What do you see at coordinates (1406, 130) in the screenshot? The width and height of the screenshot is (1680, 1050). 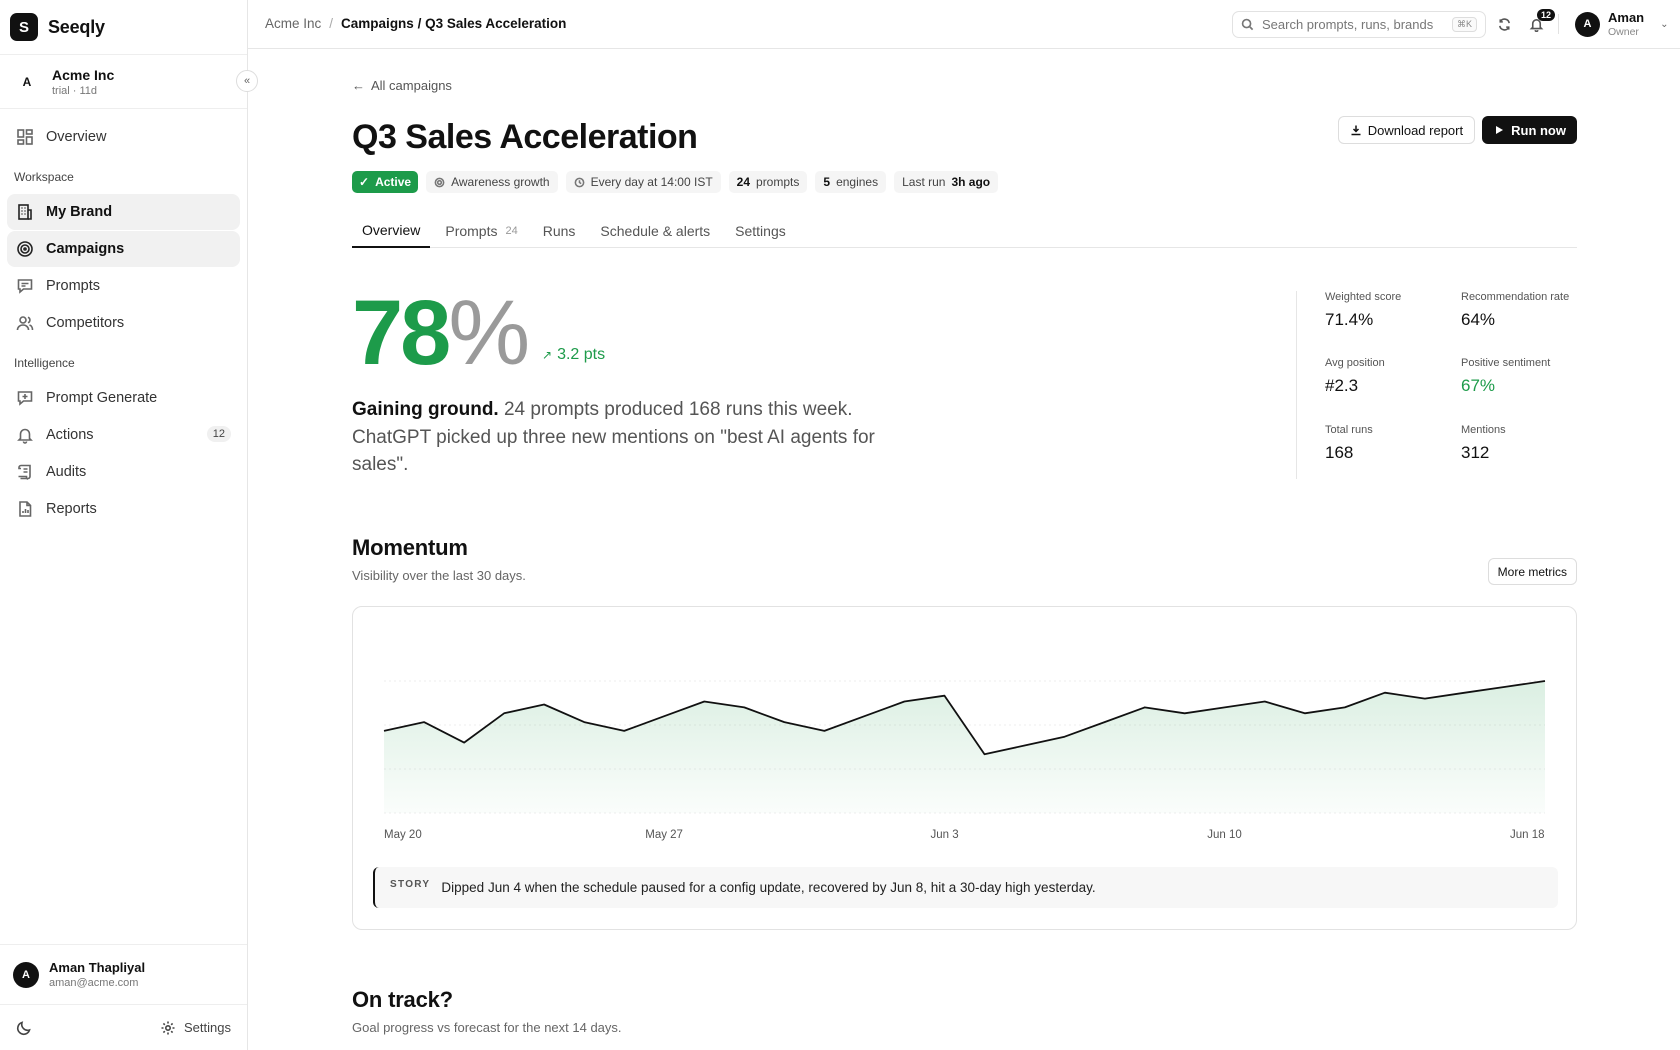 I see `download-report-button: Download report` at bounding box center [1406, 130].